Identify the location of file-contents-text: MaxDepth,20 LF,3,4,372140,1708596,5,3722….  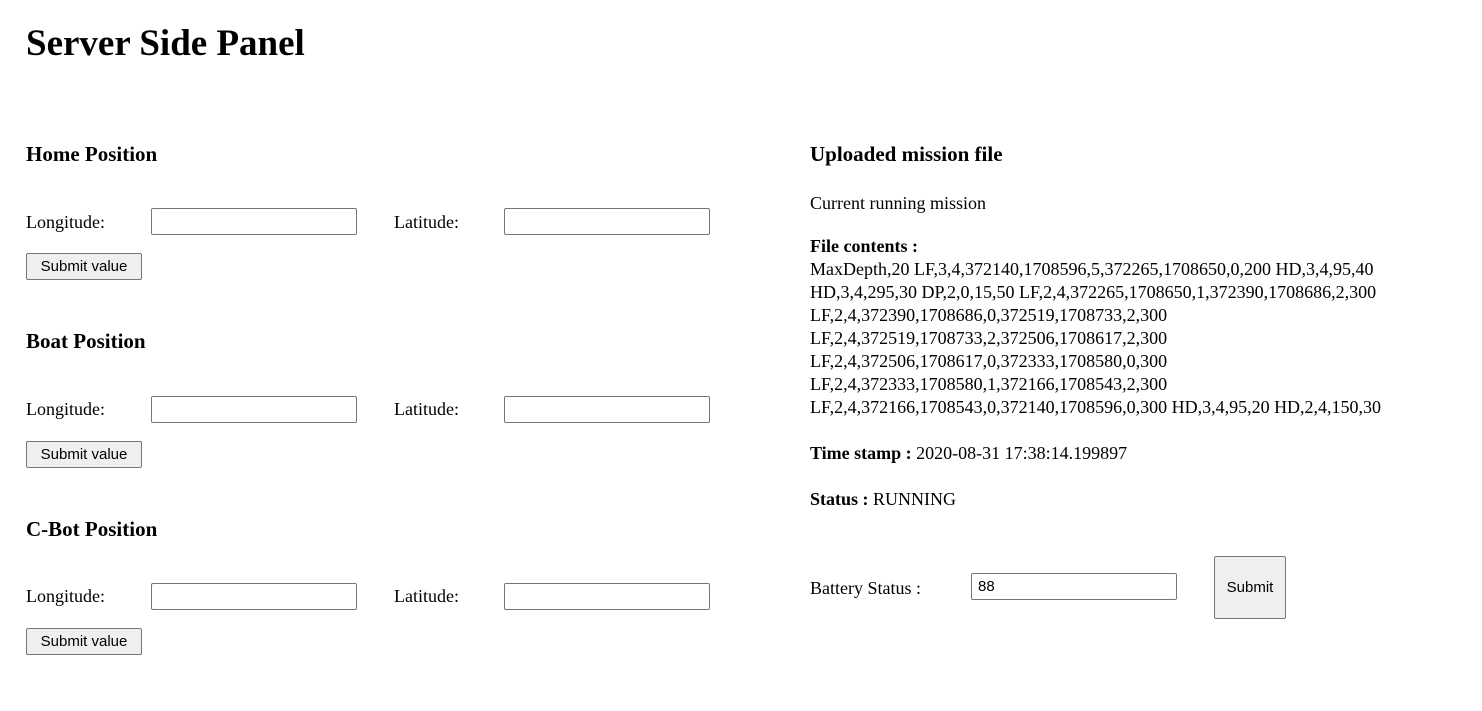
(1096, 338).